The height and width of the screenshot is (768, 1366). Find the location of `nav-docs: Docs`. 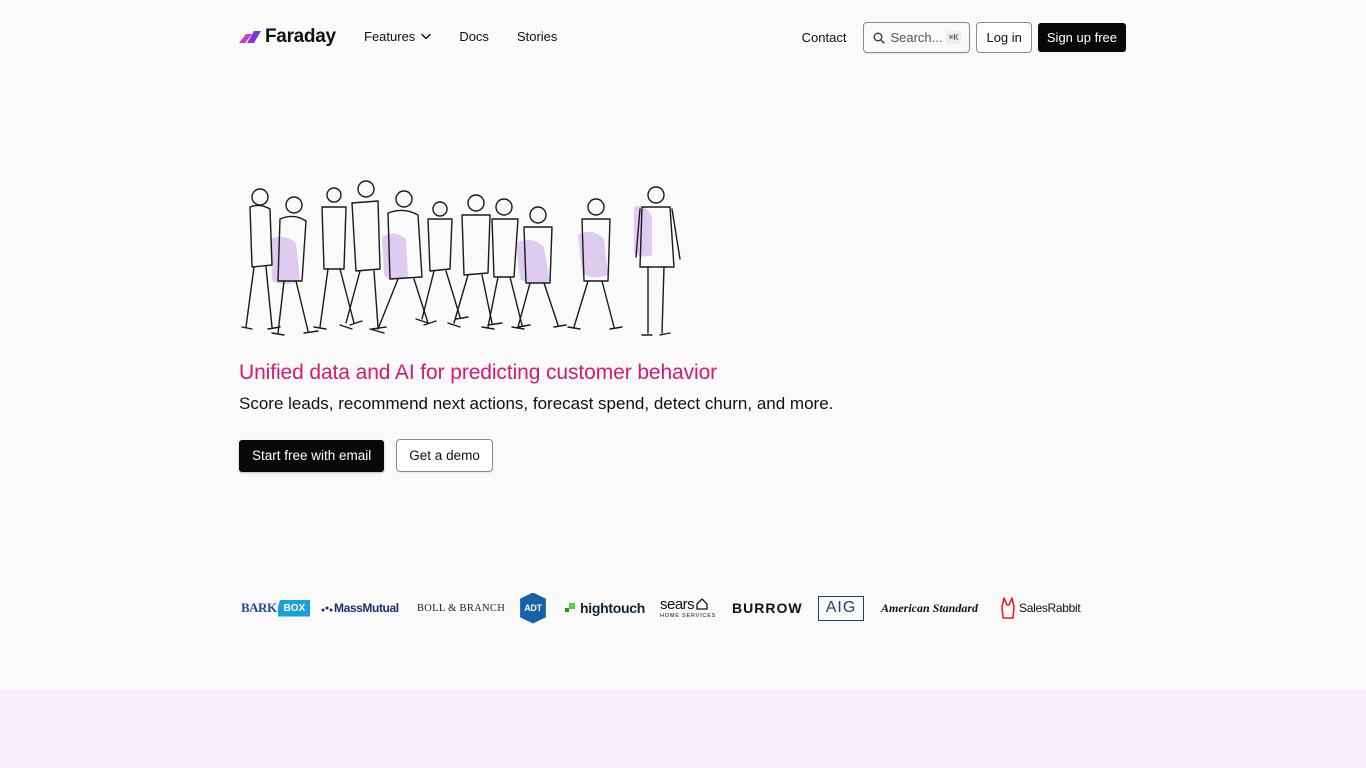

nav-docs: Docs is located at coordinates (474, 36).